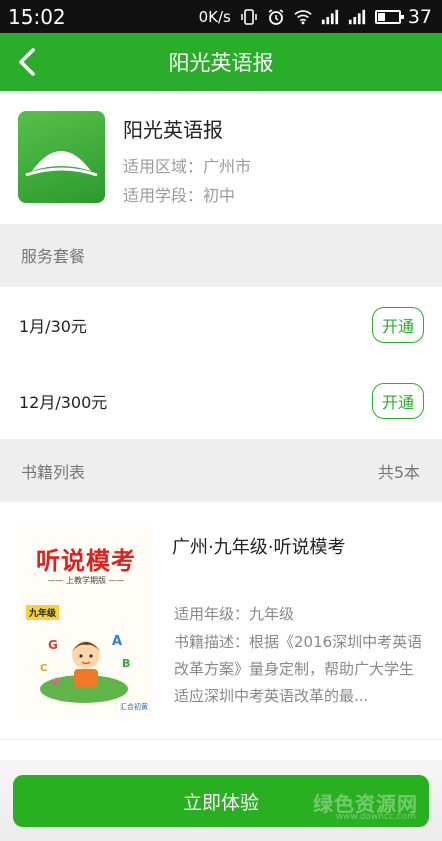 Image resolution: width=442 pixels, height=841 pixels. Describe the element at coordinates (276, 16) in the screenshot. I see `alarm-icon` at that location.